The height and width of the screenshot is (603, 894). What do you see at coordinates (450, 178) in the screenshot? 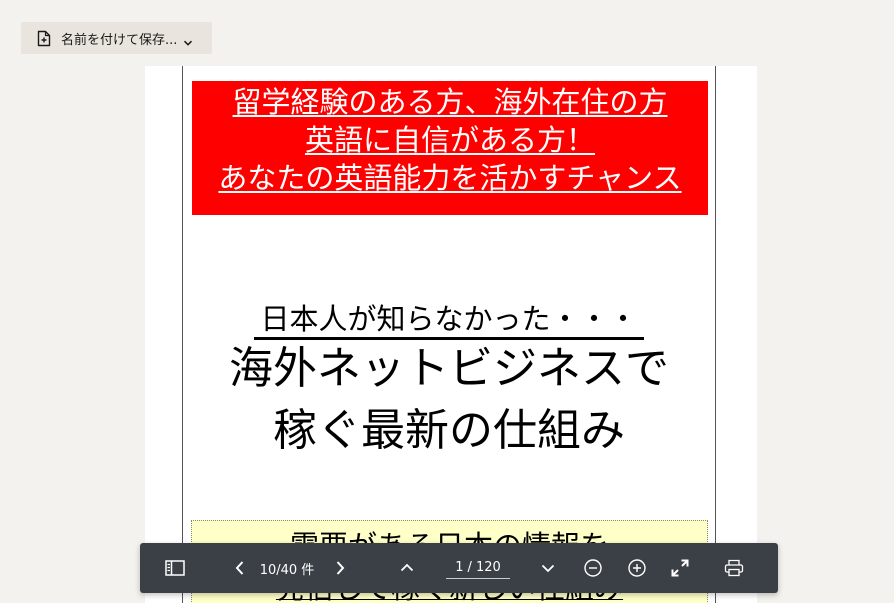
I see `banner-line: あなたの英語能力を活かすチャンス` at bounding box center [450, 178].